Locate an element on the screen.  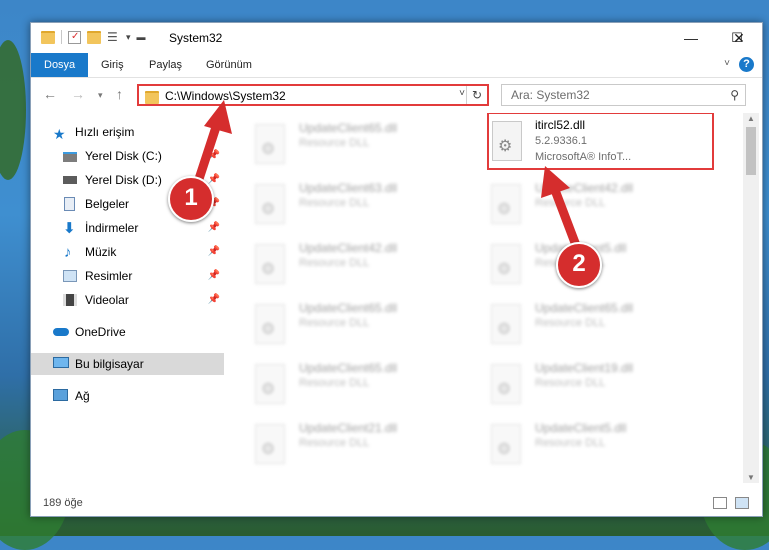
step-2-badge: 2 is located at coordinates (579, 265).